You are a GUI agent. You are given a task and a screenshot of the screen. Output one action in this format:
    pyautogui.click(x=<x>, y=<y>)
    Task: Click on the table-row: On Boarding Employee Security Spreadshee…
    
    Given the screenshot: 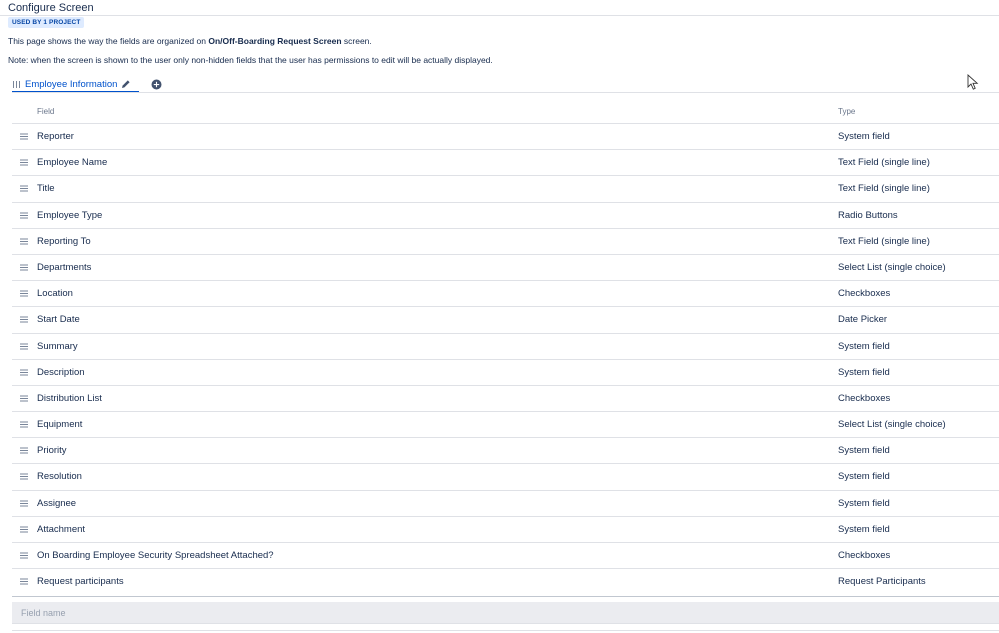 What is the action you would take?
    pyautogui.click(x=505, y=555)
    